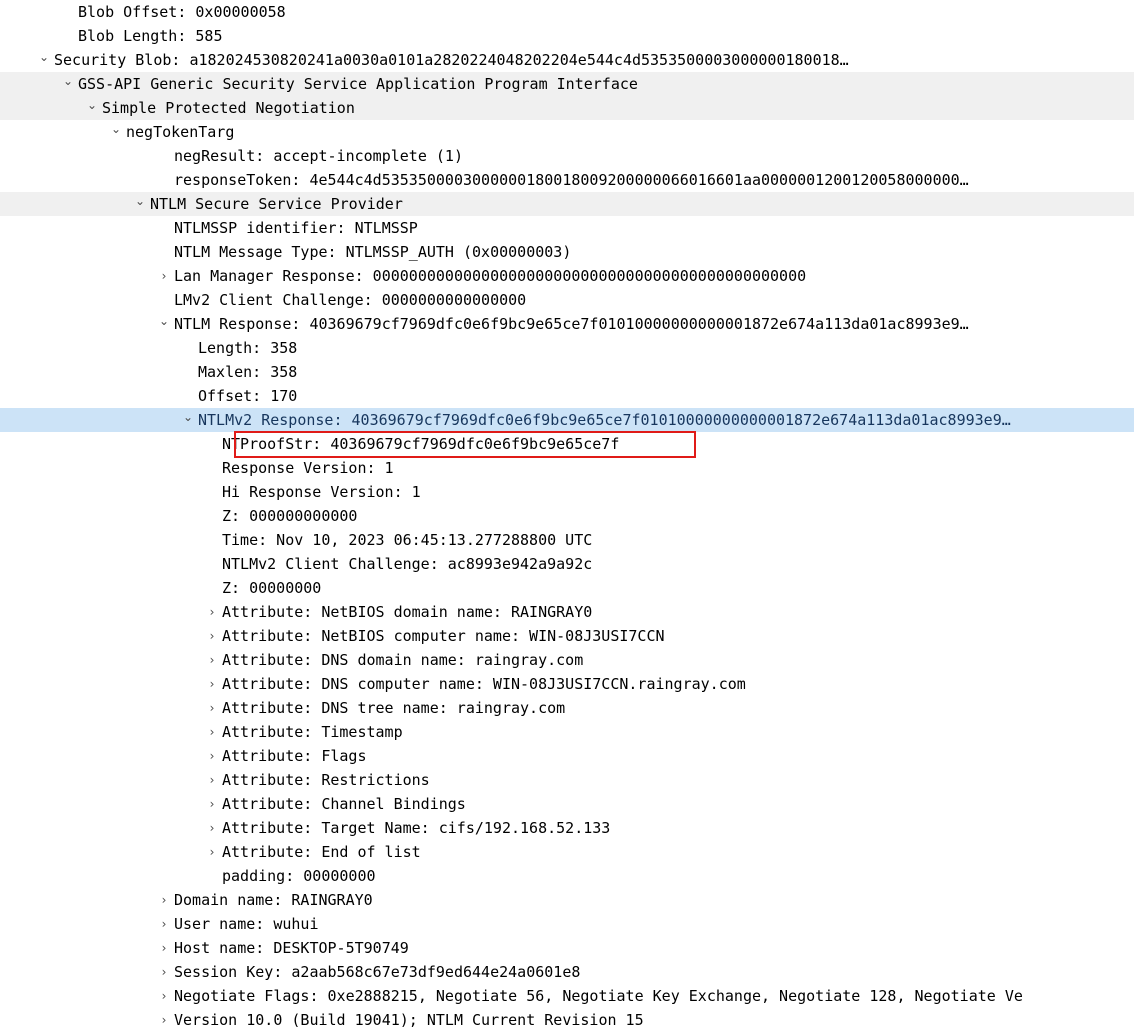 The height and width of the screenshot is (1034, 1134). I want to click on tree-row-label: Attribute: End of list, so click(321, 852).